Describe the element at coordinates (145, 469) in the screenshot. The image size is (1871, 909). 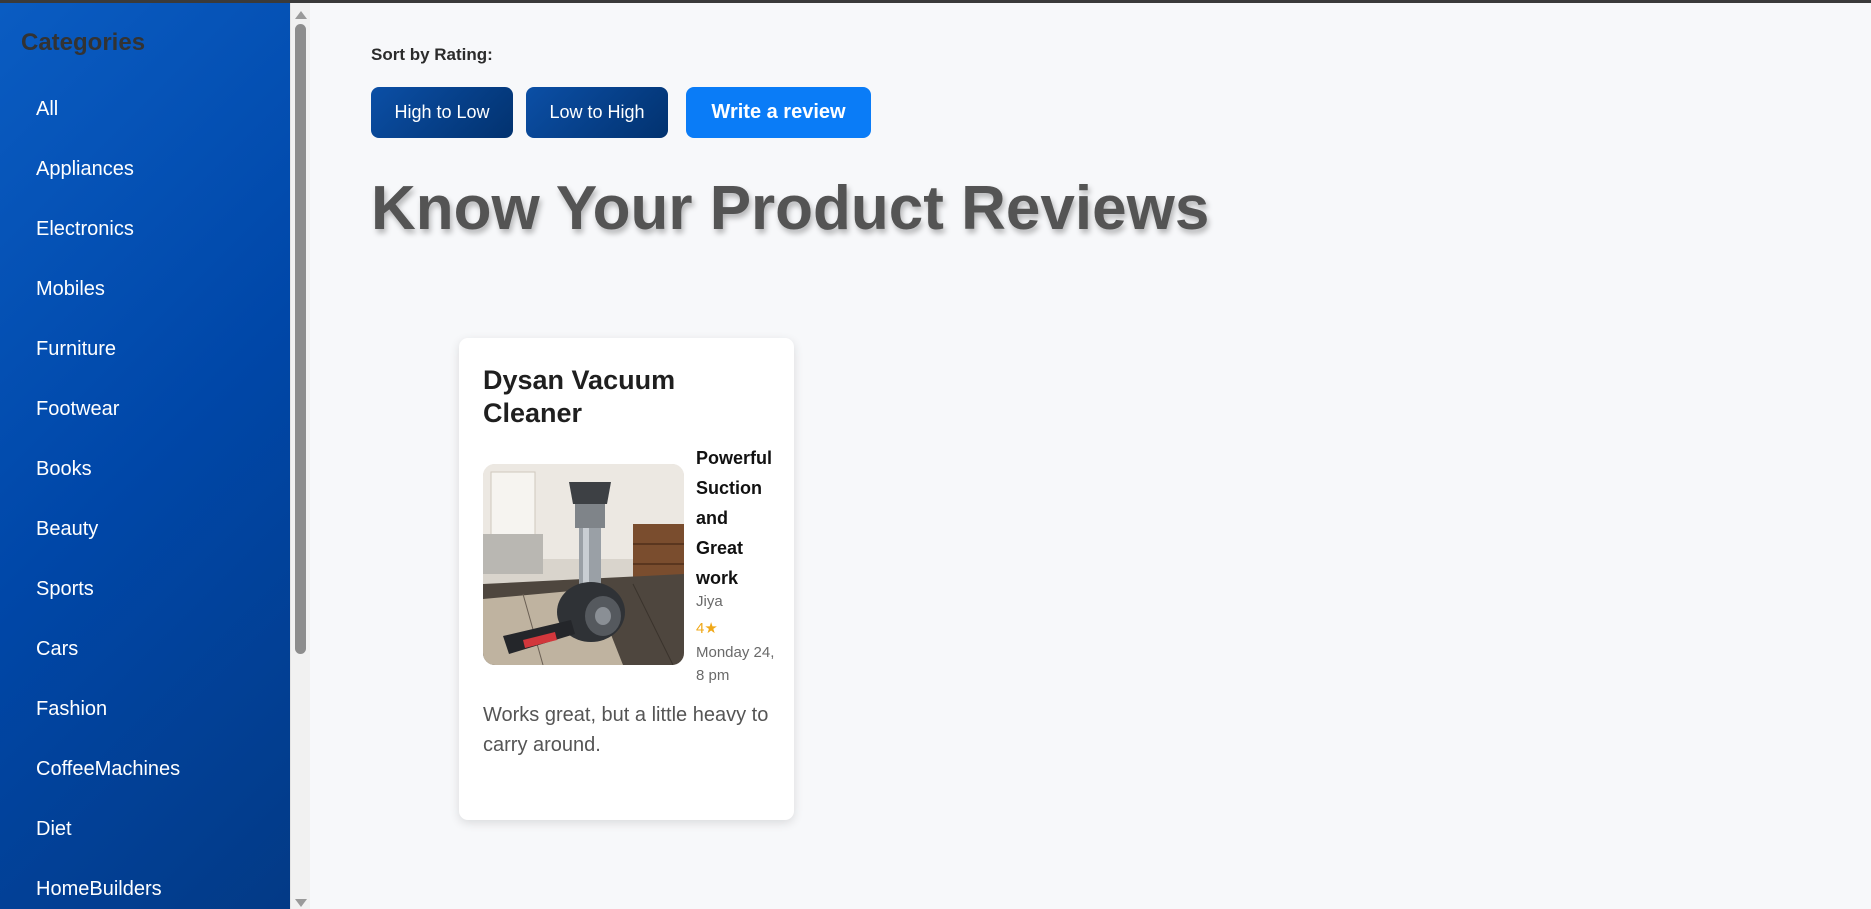
I see `sidebar-item-books: Books` at that location.